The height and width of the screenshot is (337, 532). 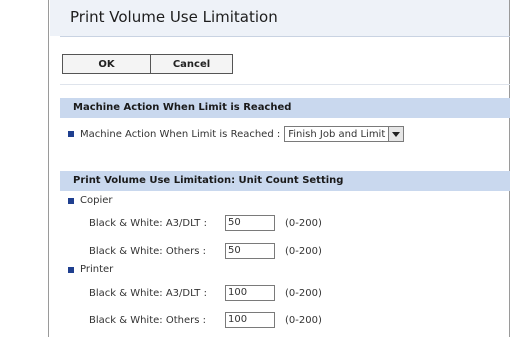 What do you see at coordinates (337, 134) in the screenshot?
I see `select-value: Finish Job and Limit` at bounding box center [337, 134].